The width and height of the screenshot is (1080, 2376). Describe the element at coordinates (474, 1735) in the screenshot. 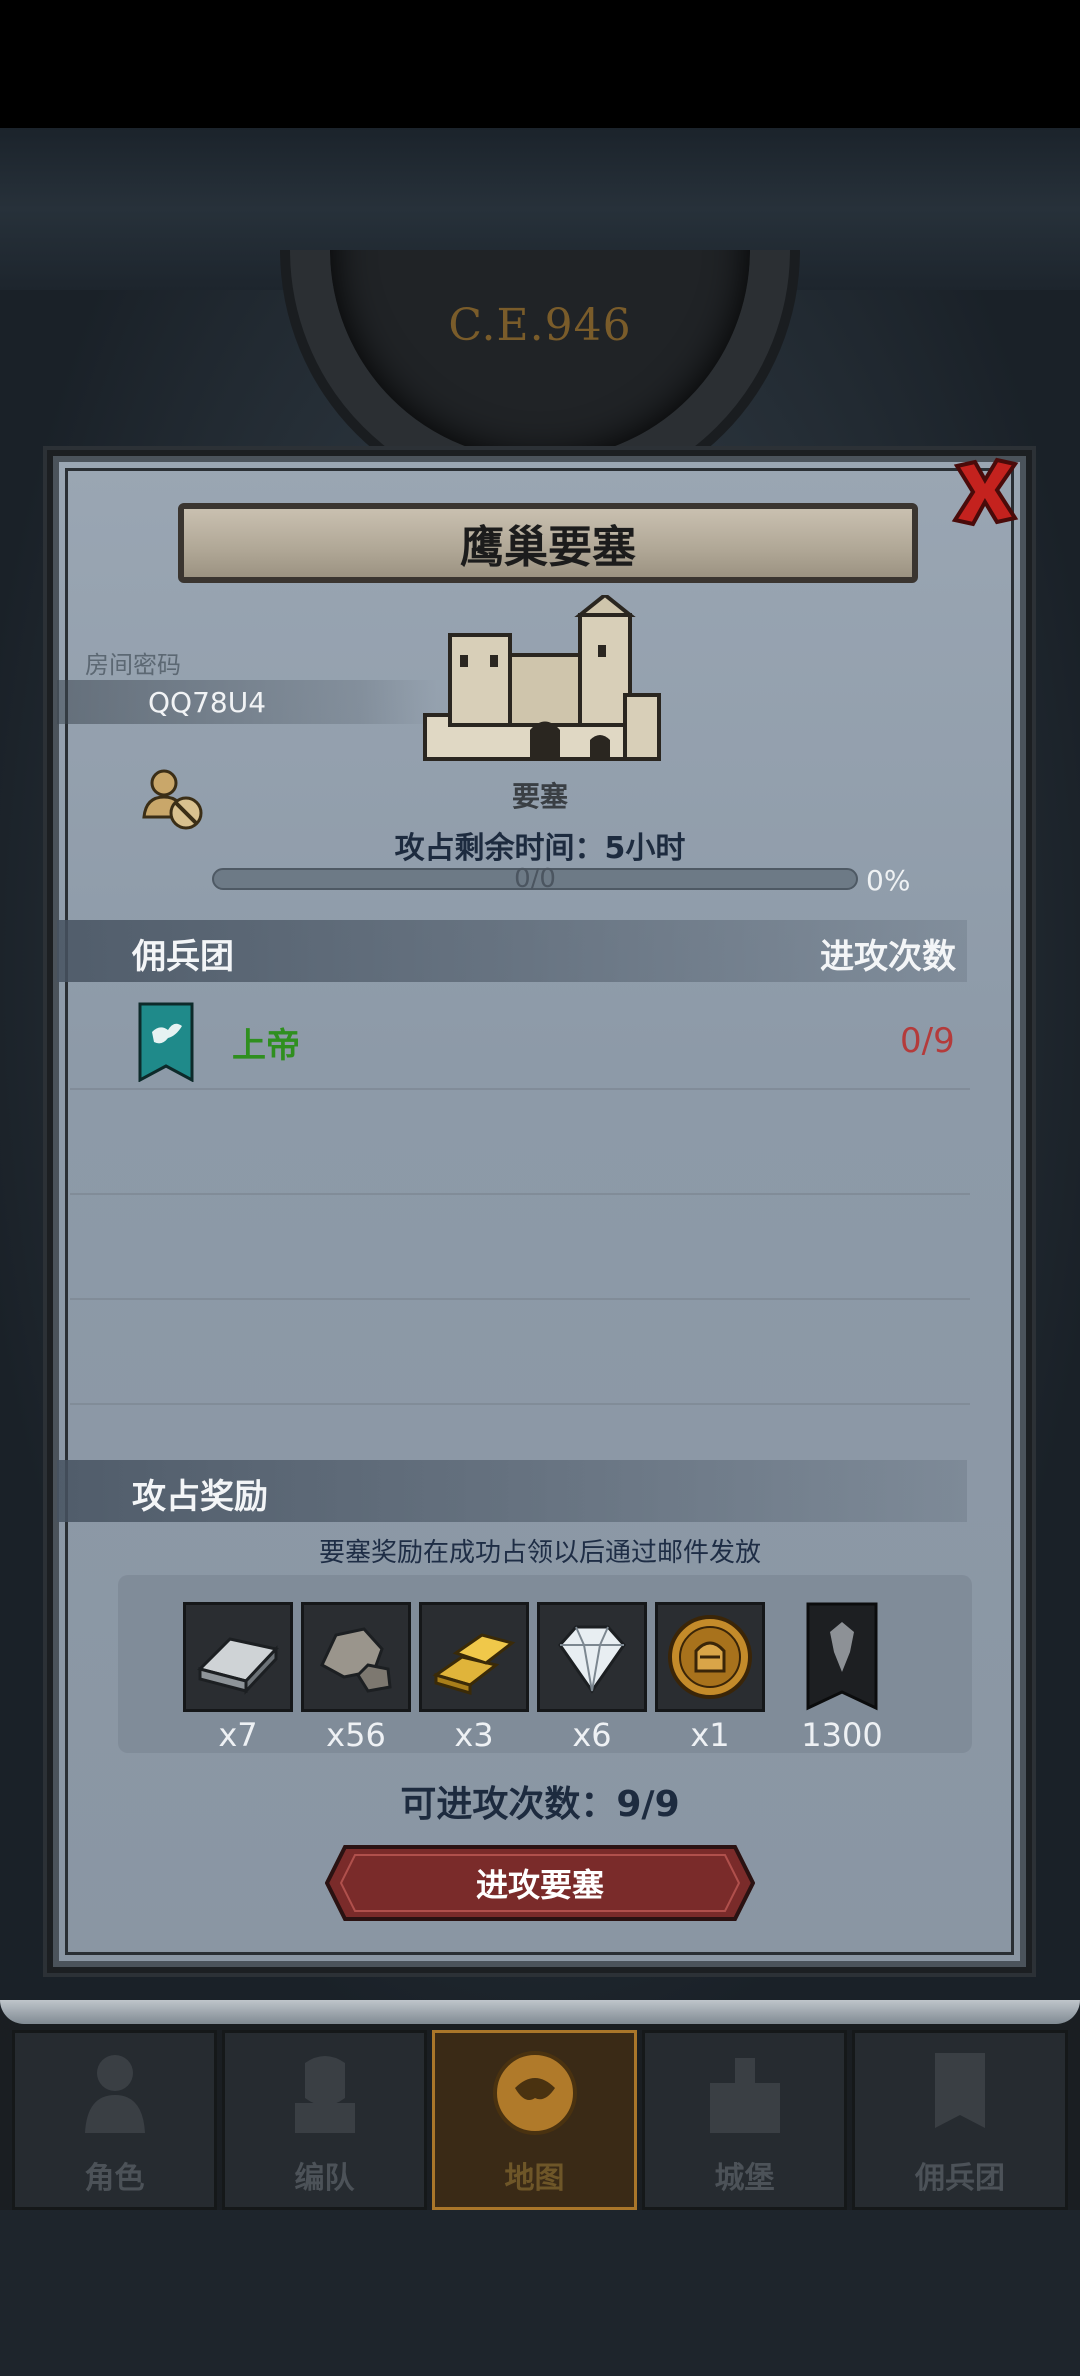

I see `reward-qty: x3` at that location.